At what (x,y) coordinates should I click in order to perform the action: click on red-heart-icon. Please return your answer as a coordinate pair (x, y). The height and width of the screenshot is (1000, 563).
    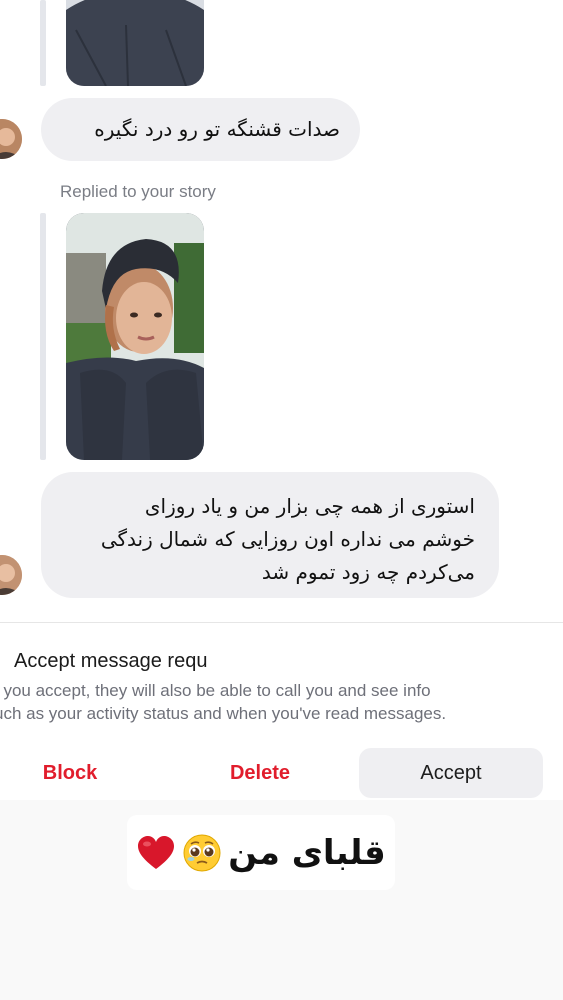
    Looking at the image, I should click on (156, 852).